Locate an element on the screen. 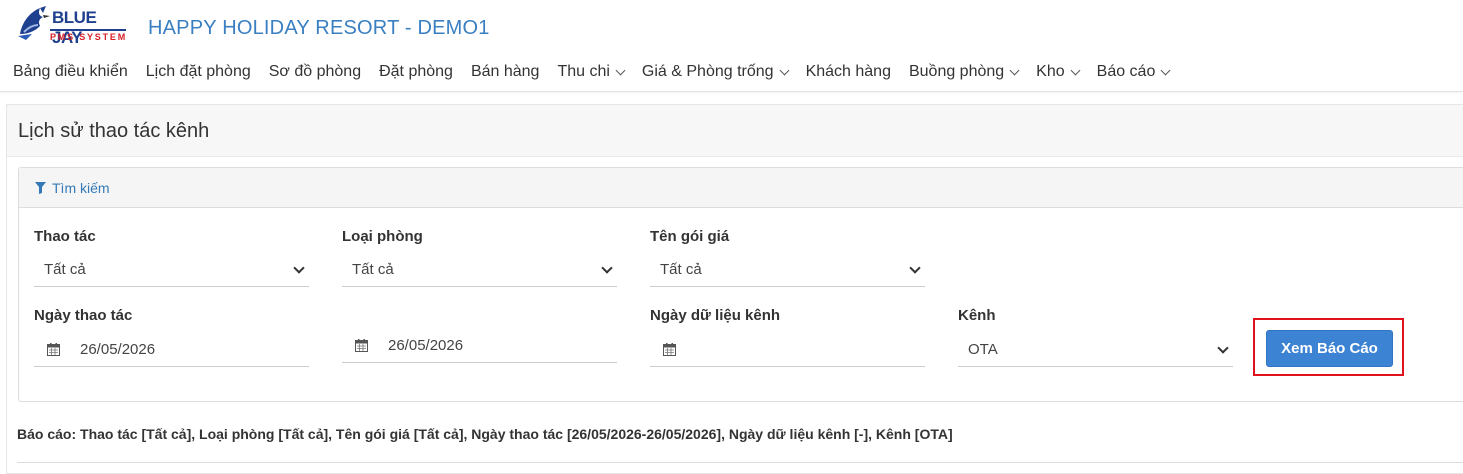  search-panel-title: Tìm kiếm is located at coordinates (81, 187).